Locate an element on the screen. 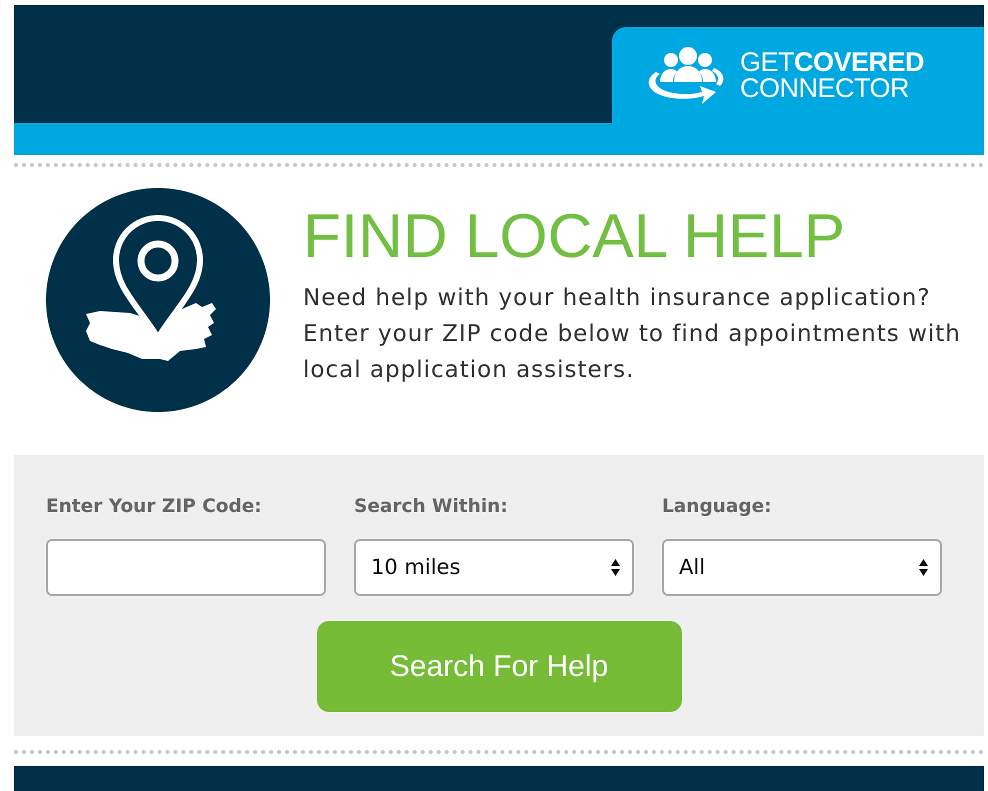  field-label: Enter Your ZIP Code: is located at coordinates (154, 507).